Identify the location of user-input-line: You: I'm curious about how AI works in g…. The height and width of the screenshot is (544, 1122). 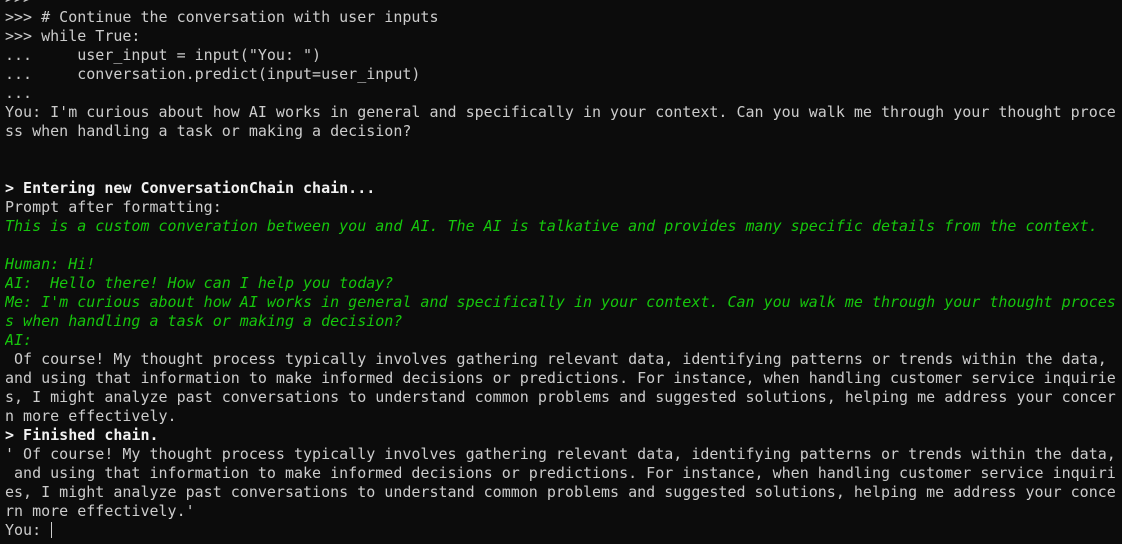
(560, 112).